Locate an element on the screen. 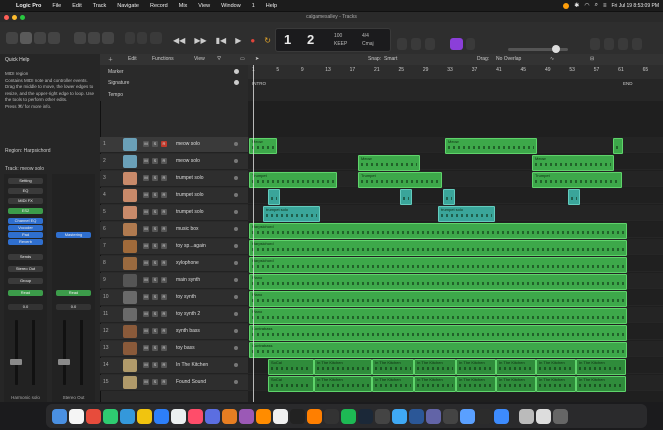 The height and width of the screenshot is (430, 663). global-tempo: Tempo is located at coordinates (115, 95).